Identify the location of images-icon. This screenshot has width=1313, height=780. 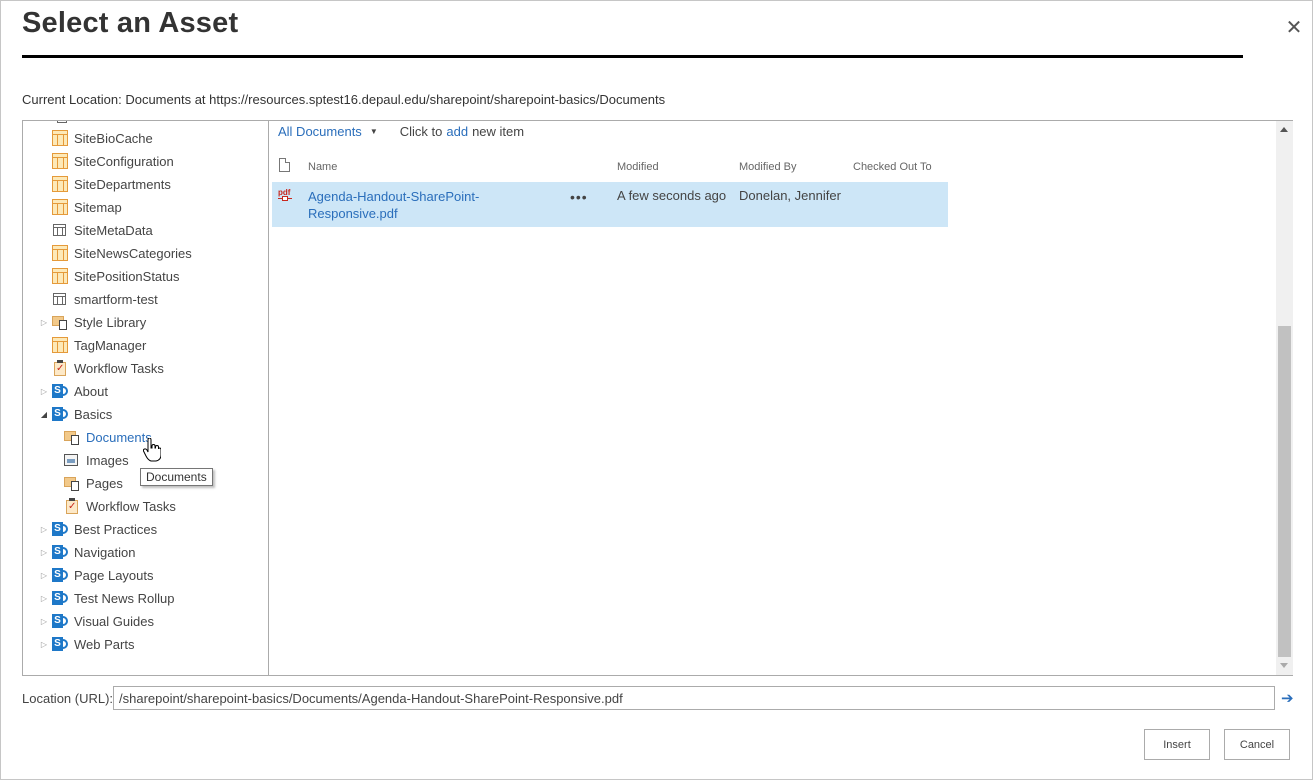
(71, 460).